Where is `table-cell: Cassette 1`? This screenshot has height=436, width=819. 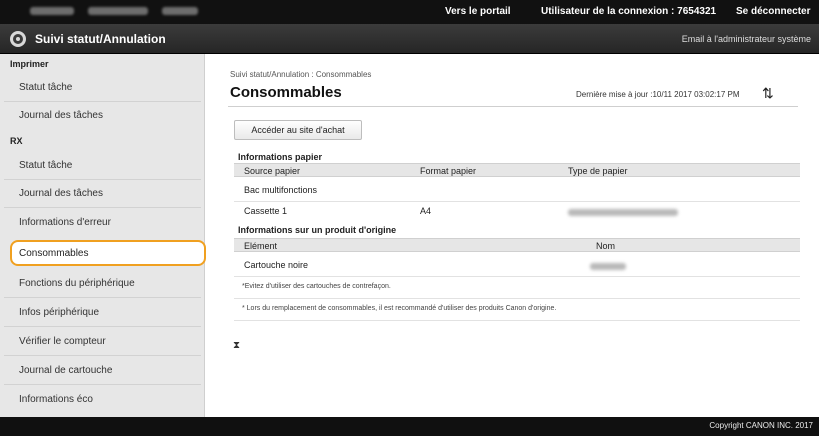
table-cell: Cassette 1 is located at coordinates (266, 211).